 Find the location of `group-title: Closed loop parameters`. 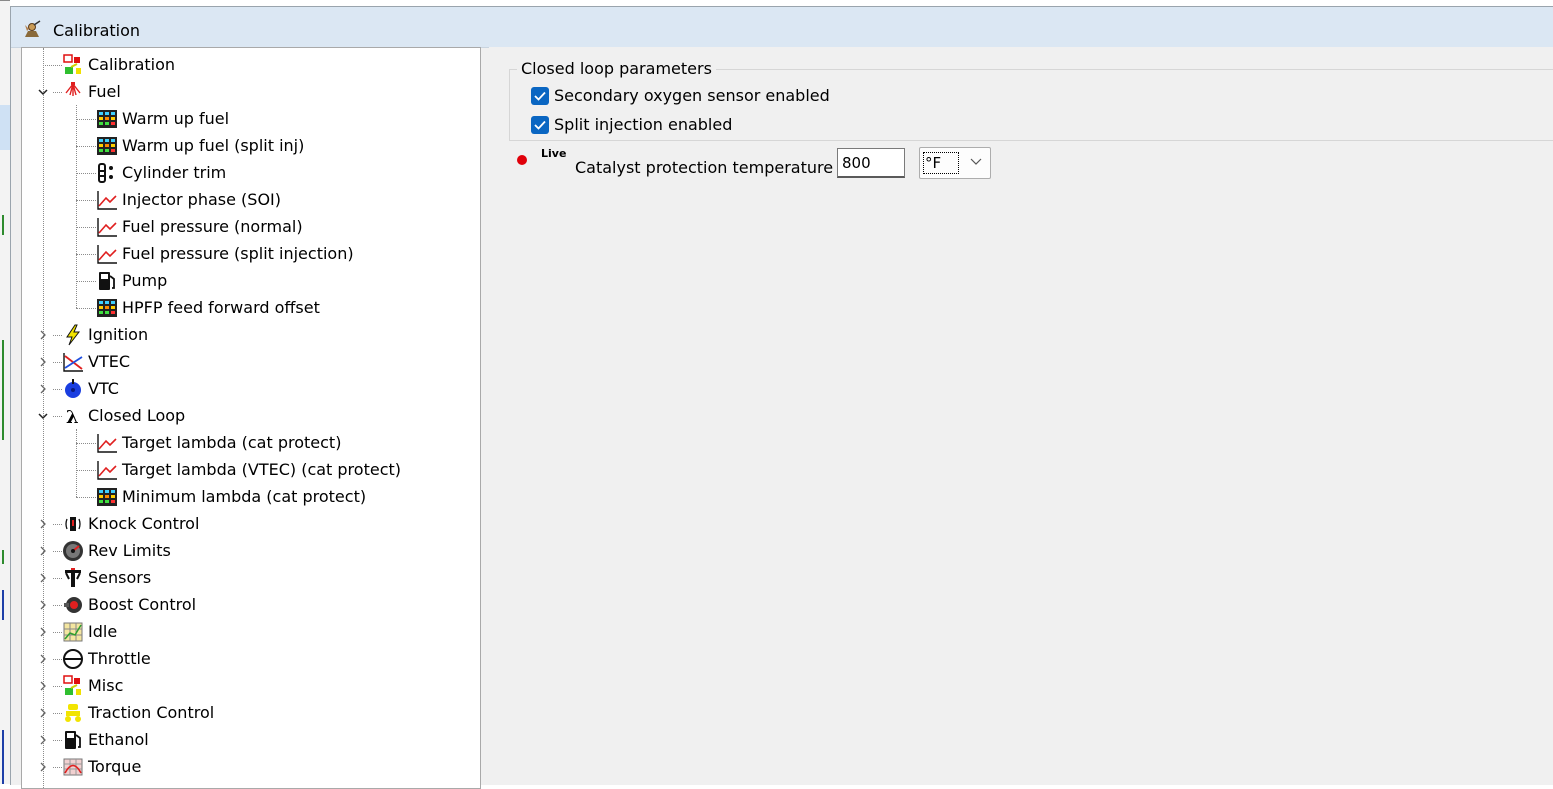

group-title: Closed loop parameters is located at coordinates (616, 68).